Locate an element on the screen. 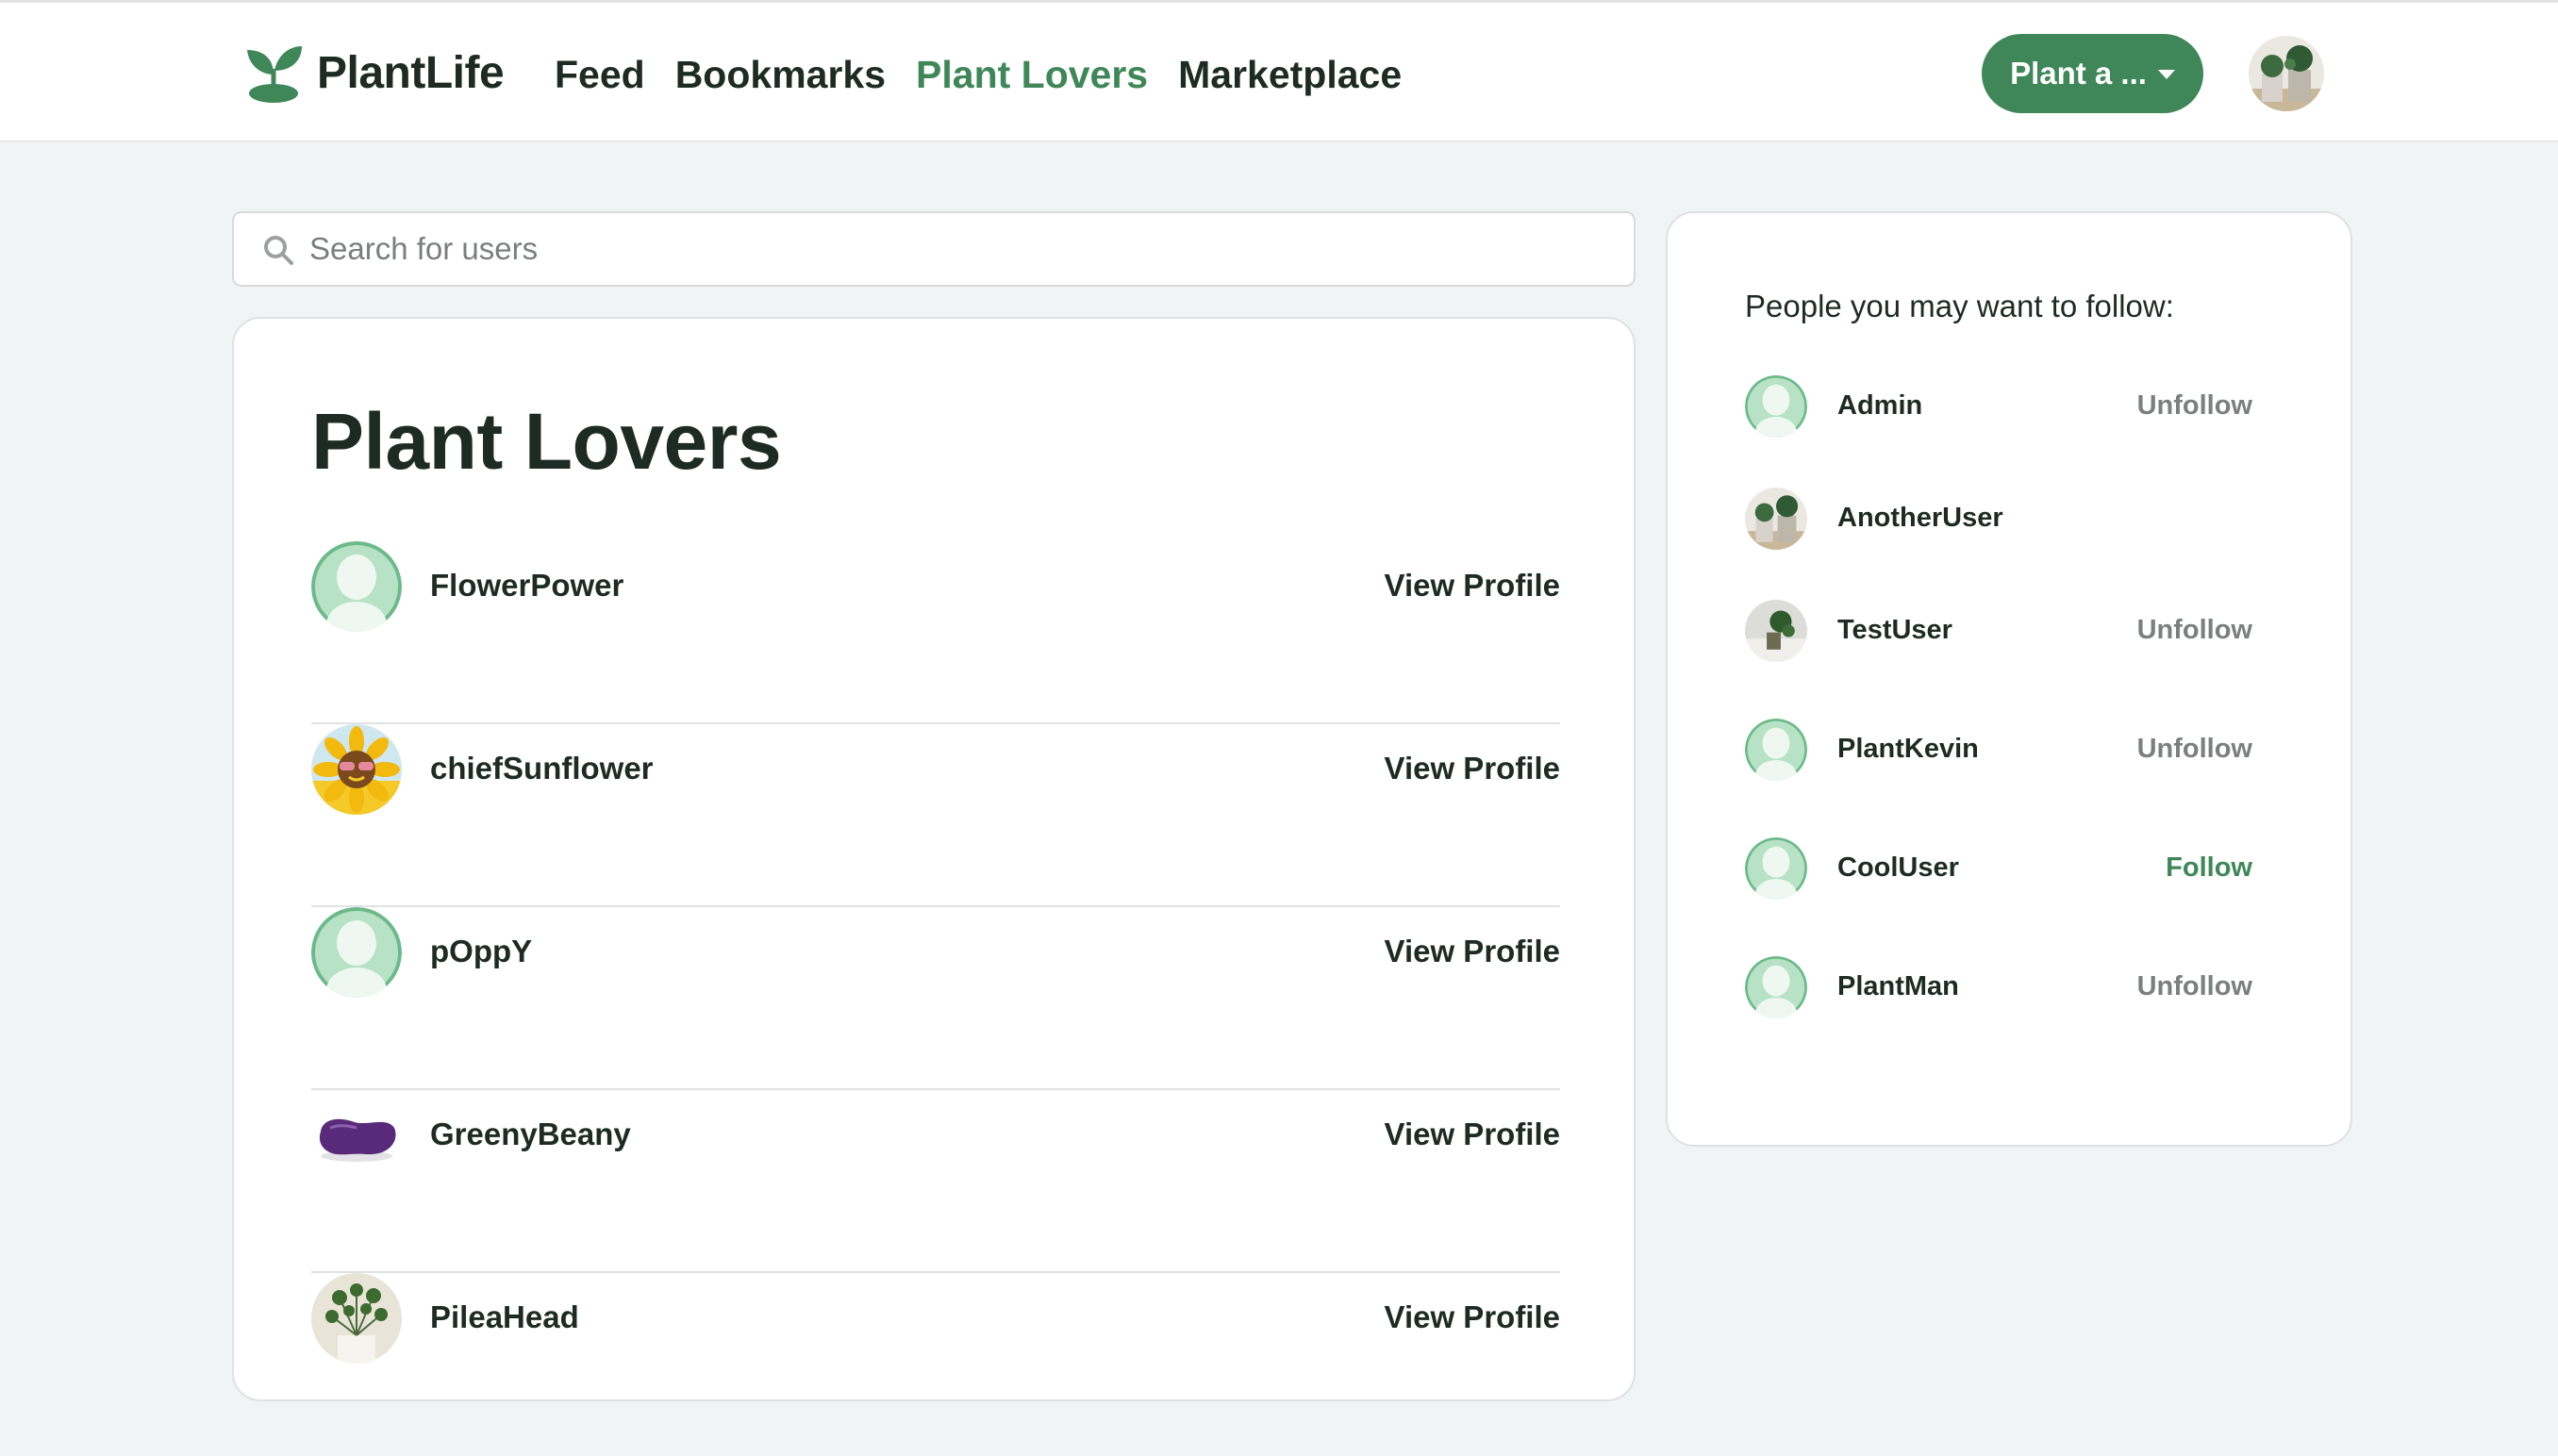 The height and width of the screenshot is (1456, 2558). search-input is located at coordinates (960, 249).